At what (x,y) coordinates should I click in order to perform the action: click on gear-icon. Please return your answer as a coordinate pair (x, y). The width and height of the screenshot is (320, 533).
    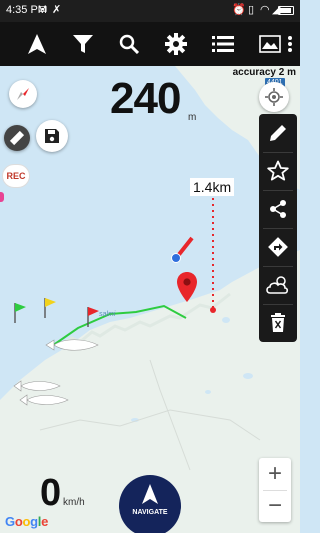
    Looking at the image, I should click on (176, 44).